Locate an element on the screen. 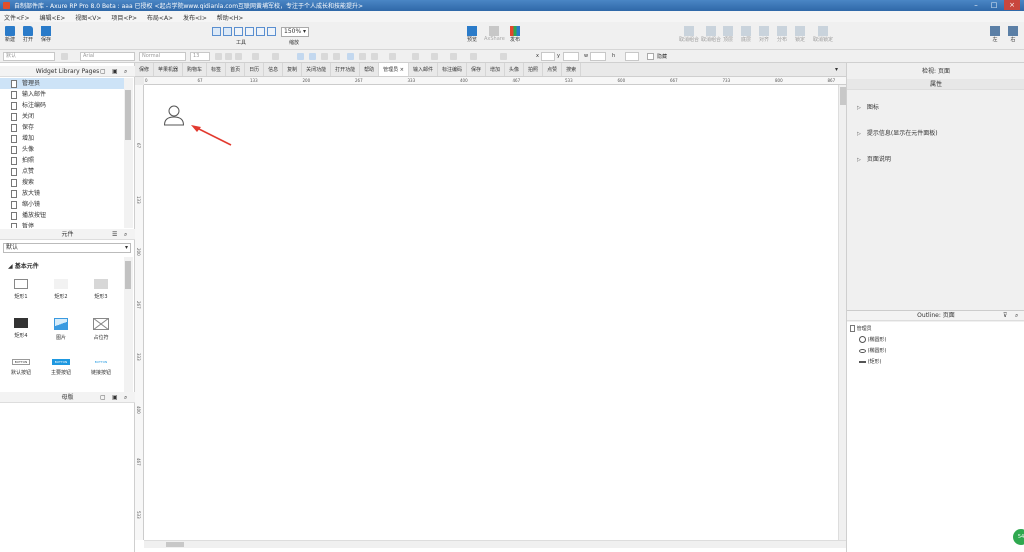  font-weight-select: Normal is located at coordinates (162, 56).